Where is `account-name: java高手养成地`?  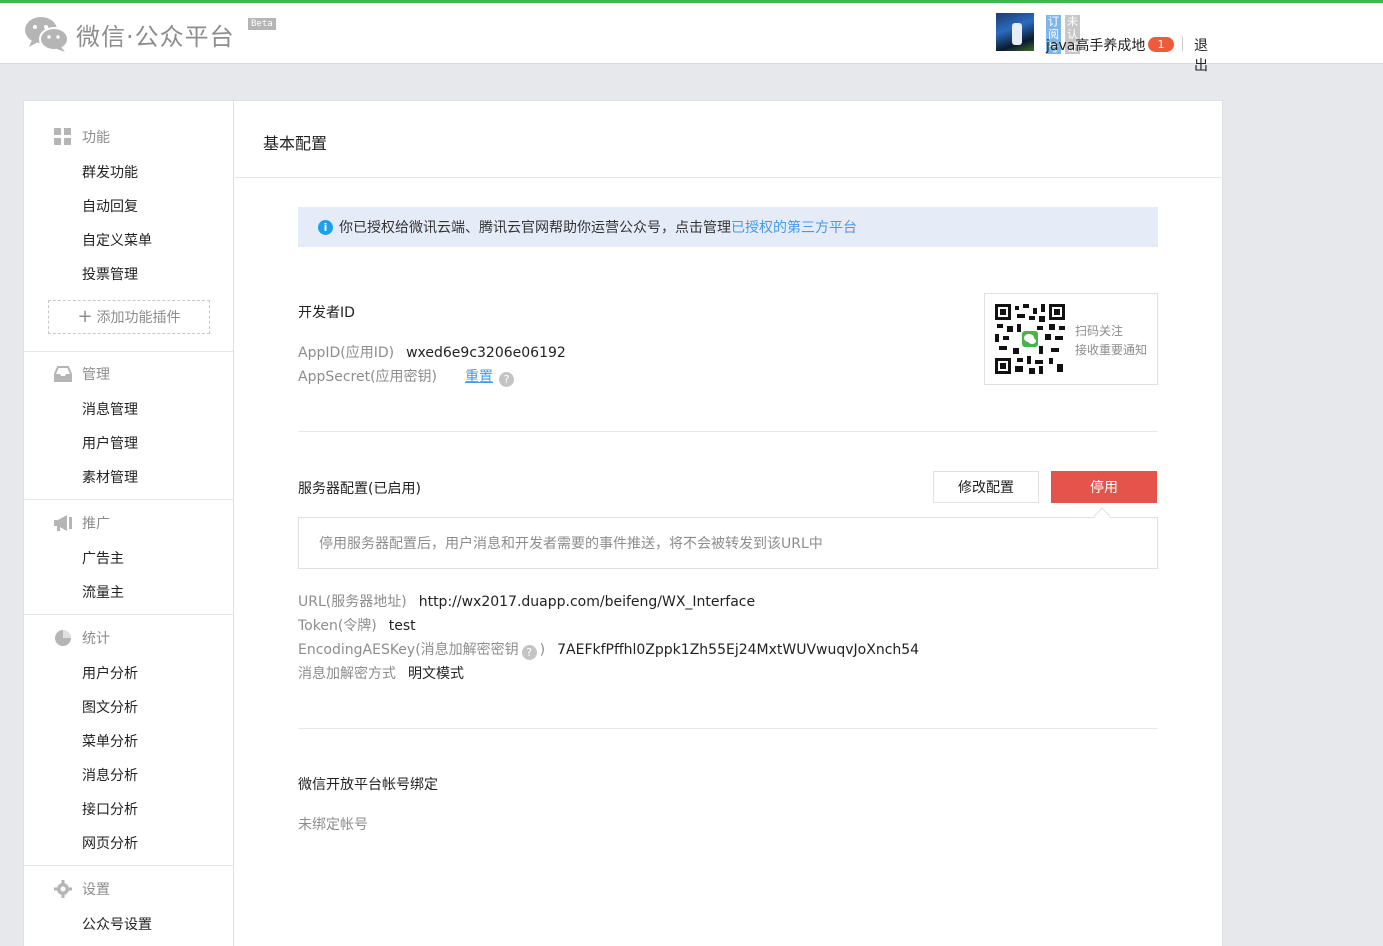 account-name: java高手养成地 is located at coordinates (1095, 45).